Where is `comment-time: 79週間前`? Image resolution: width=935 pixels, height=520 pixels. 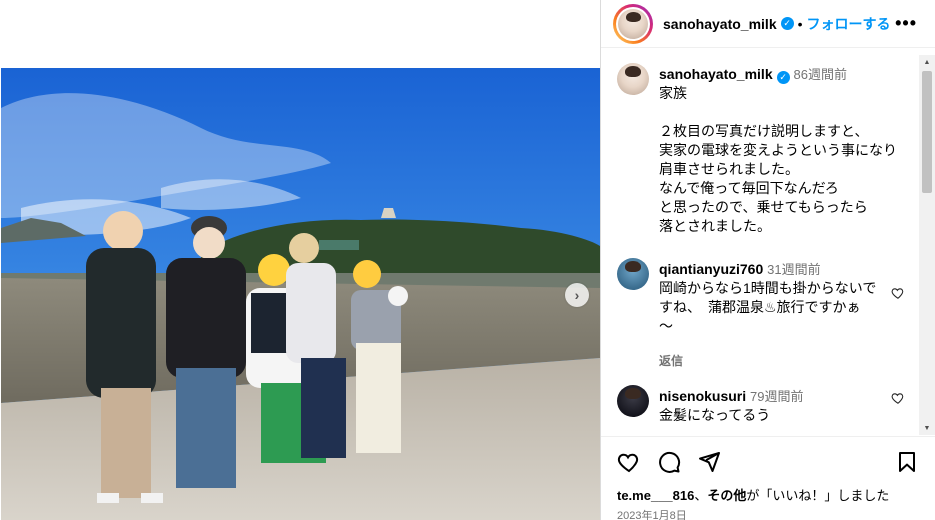 comment-time: 79週間前 is located at coordinates (776, 396).